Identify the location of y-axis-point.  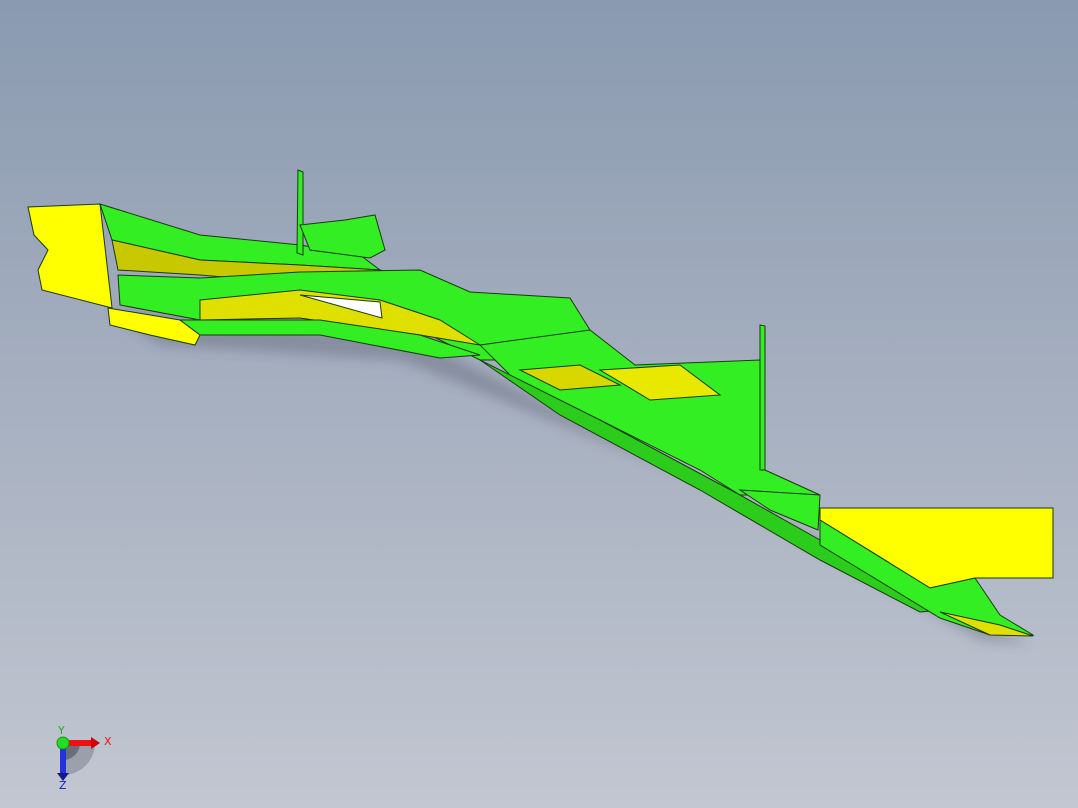
(63, 743).